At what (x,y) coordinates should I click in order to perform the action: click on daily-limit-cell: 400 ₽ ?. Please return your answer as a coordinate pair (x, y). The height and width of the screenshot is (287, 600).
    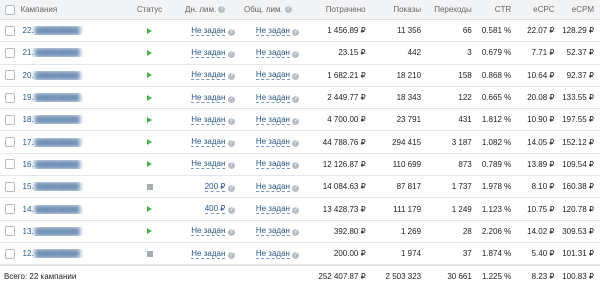
    Looking at the image, I should click on (206, 209).